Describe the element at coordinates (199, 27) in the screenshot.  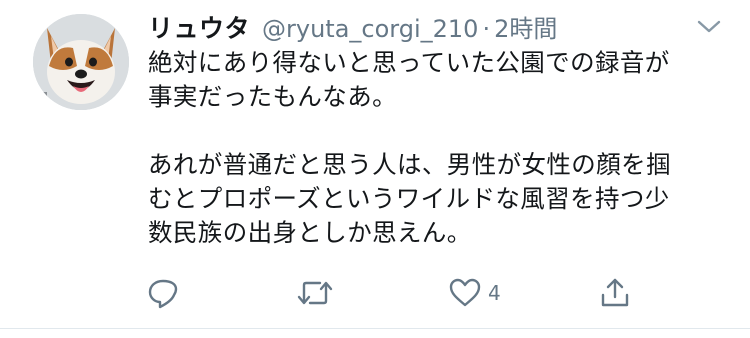
I see `display-name: リュウタ` at that location.